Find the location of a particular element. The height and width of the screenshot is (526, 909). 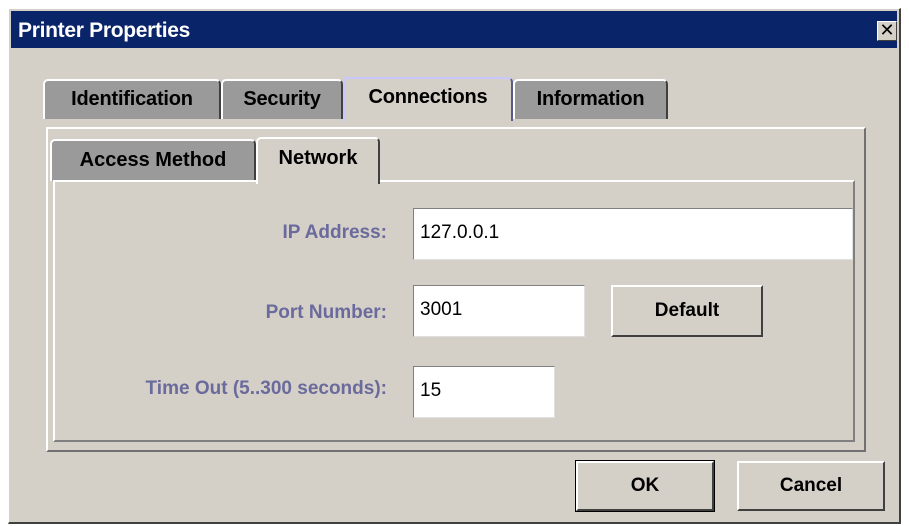

port-number-label: Port Number: is located at coordinates (326, 312).